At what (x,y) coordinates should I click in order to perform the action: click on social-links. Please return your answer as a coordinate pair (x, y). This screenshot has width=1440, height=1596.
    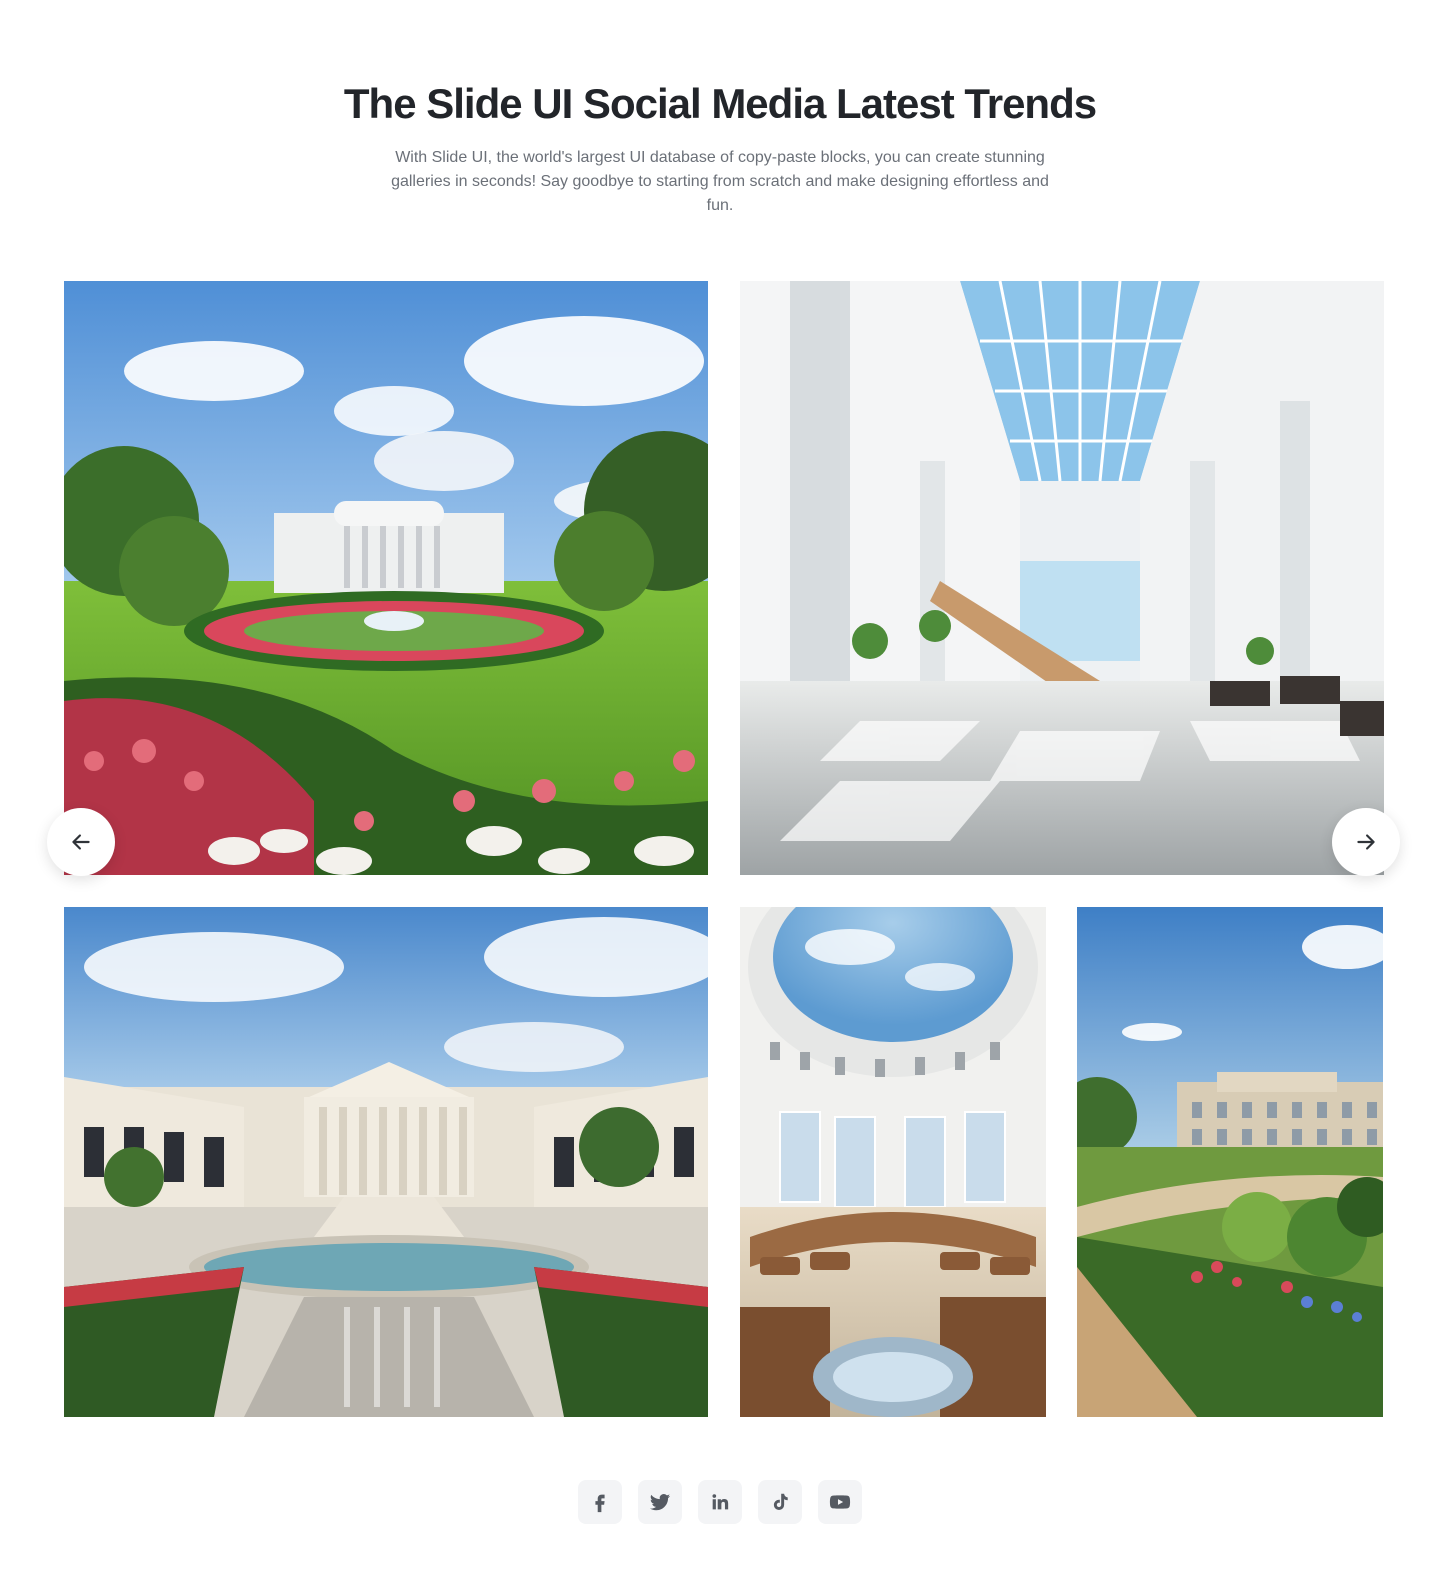
    Looking at the image, I should click on (720, 1502).